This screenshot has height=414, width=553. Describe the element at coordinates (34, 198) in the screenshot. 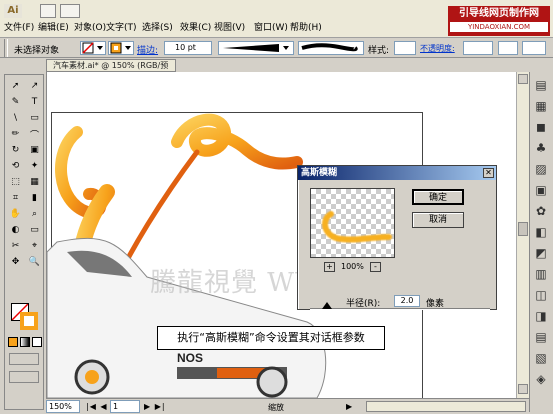

I see `gradient-tool-icon: ▮` at that location.